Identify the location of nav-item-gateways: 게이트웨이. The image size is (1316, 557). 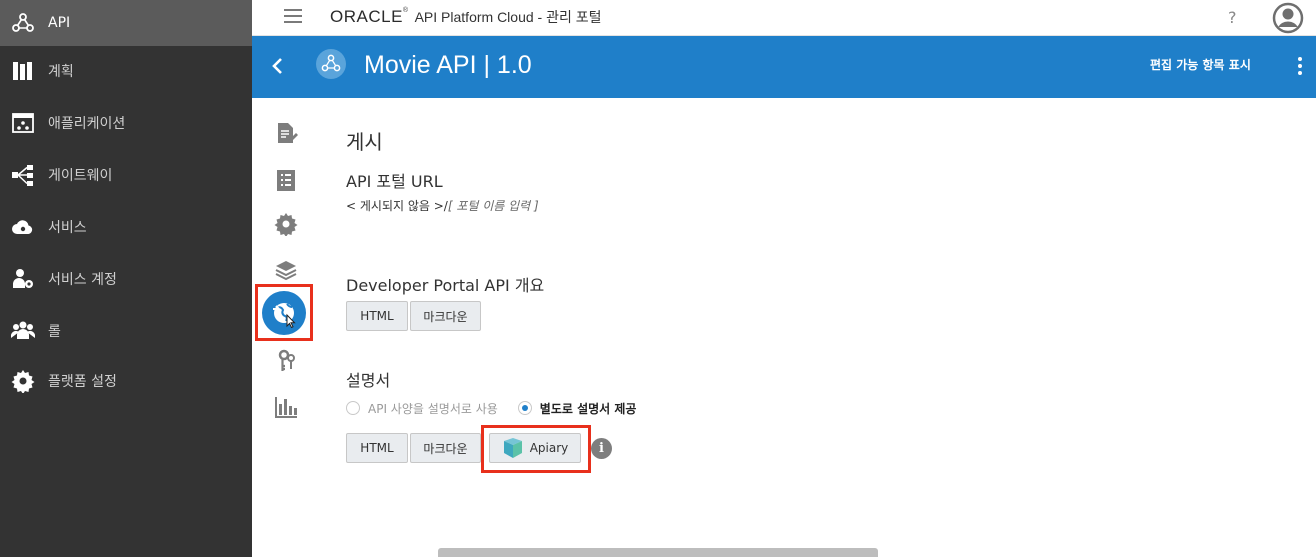
(126, 175).